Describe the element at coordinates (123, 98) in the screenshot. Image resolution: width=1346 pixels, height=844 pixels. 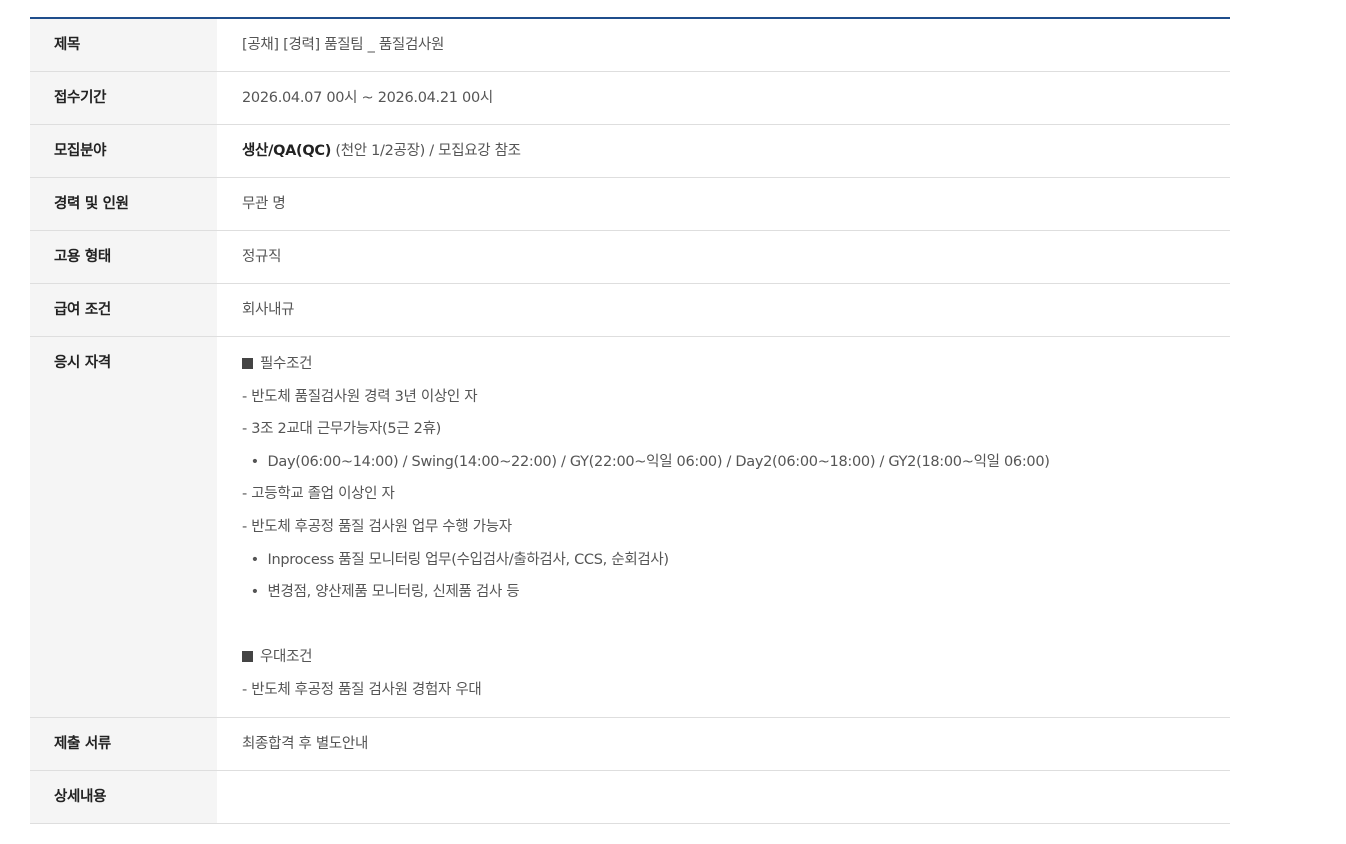
I see `application-period-label: 접수기간` at that location.